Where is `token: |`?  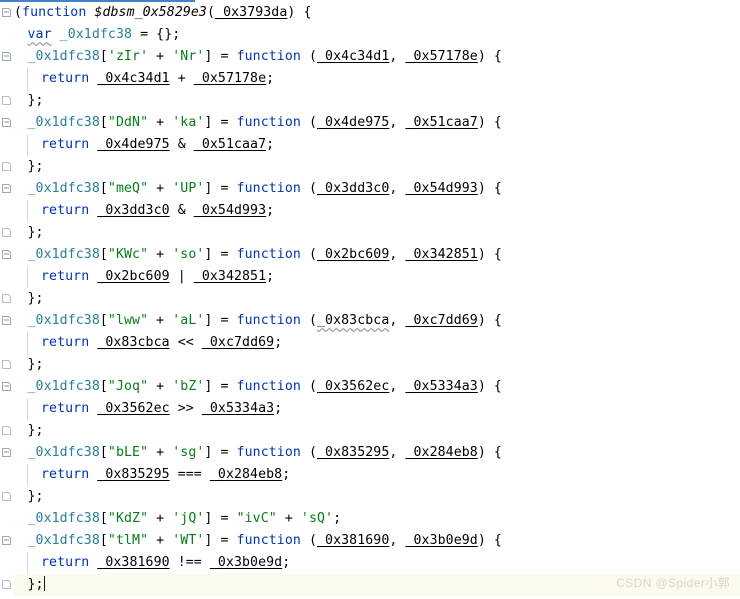 token: | is located at coordinates (181, 276).